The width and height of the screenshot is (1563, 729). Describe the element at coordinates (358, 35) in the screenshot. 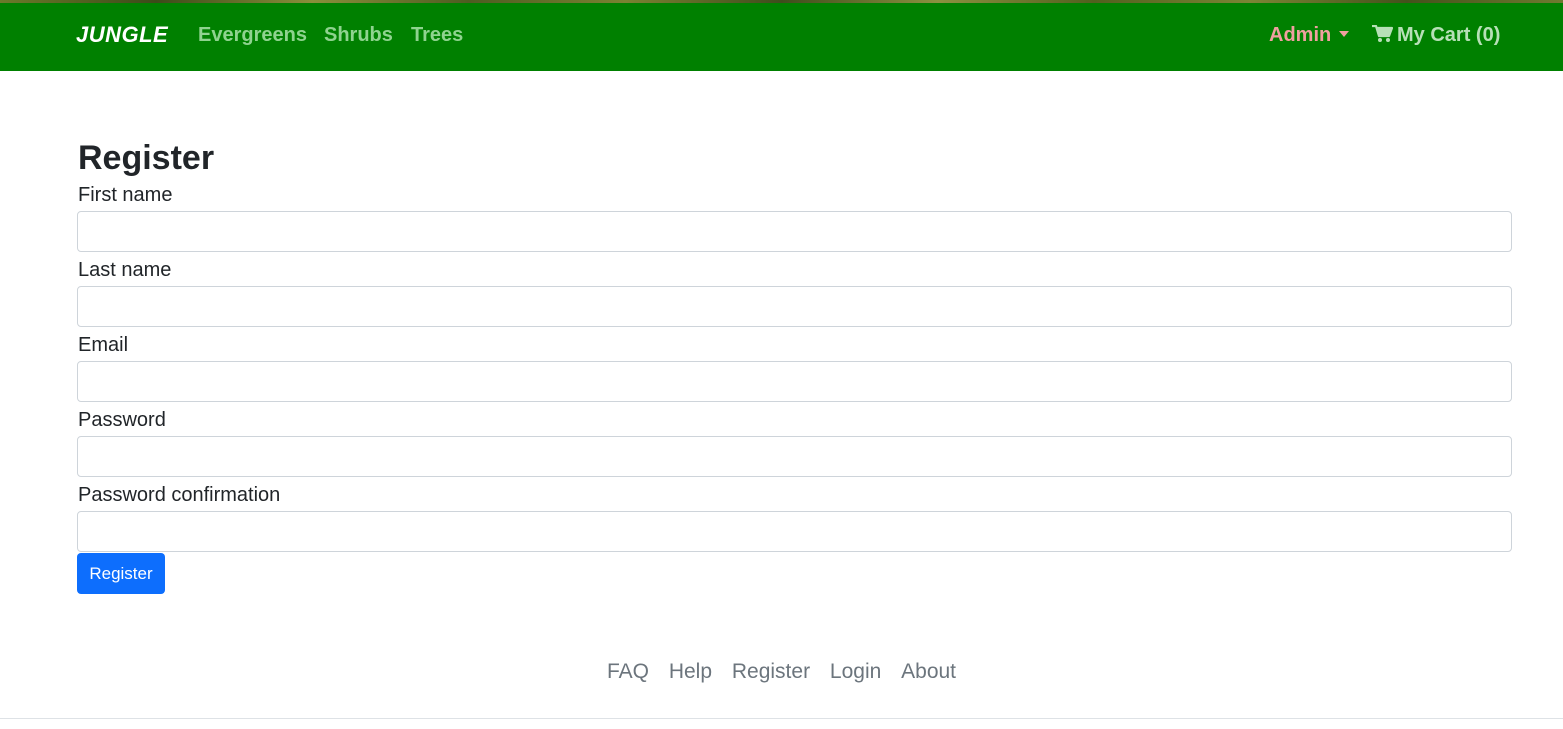

I see `nav-link-shrubs: Shrubs` at that location.